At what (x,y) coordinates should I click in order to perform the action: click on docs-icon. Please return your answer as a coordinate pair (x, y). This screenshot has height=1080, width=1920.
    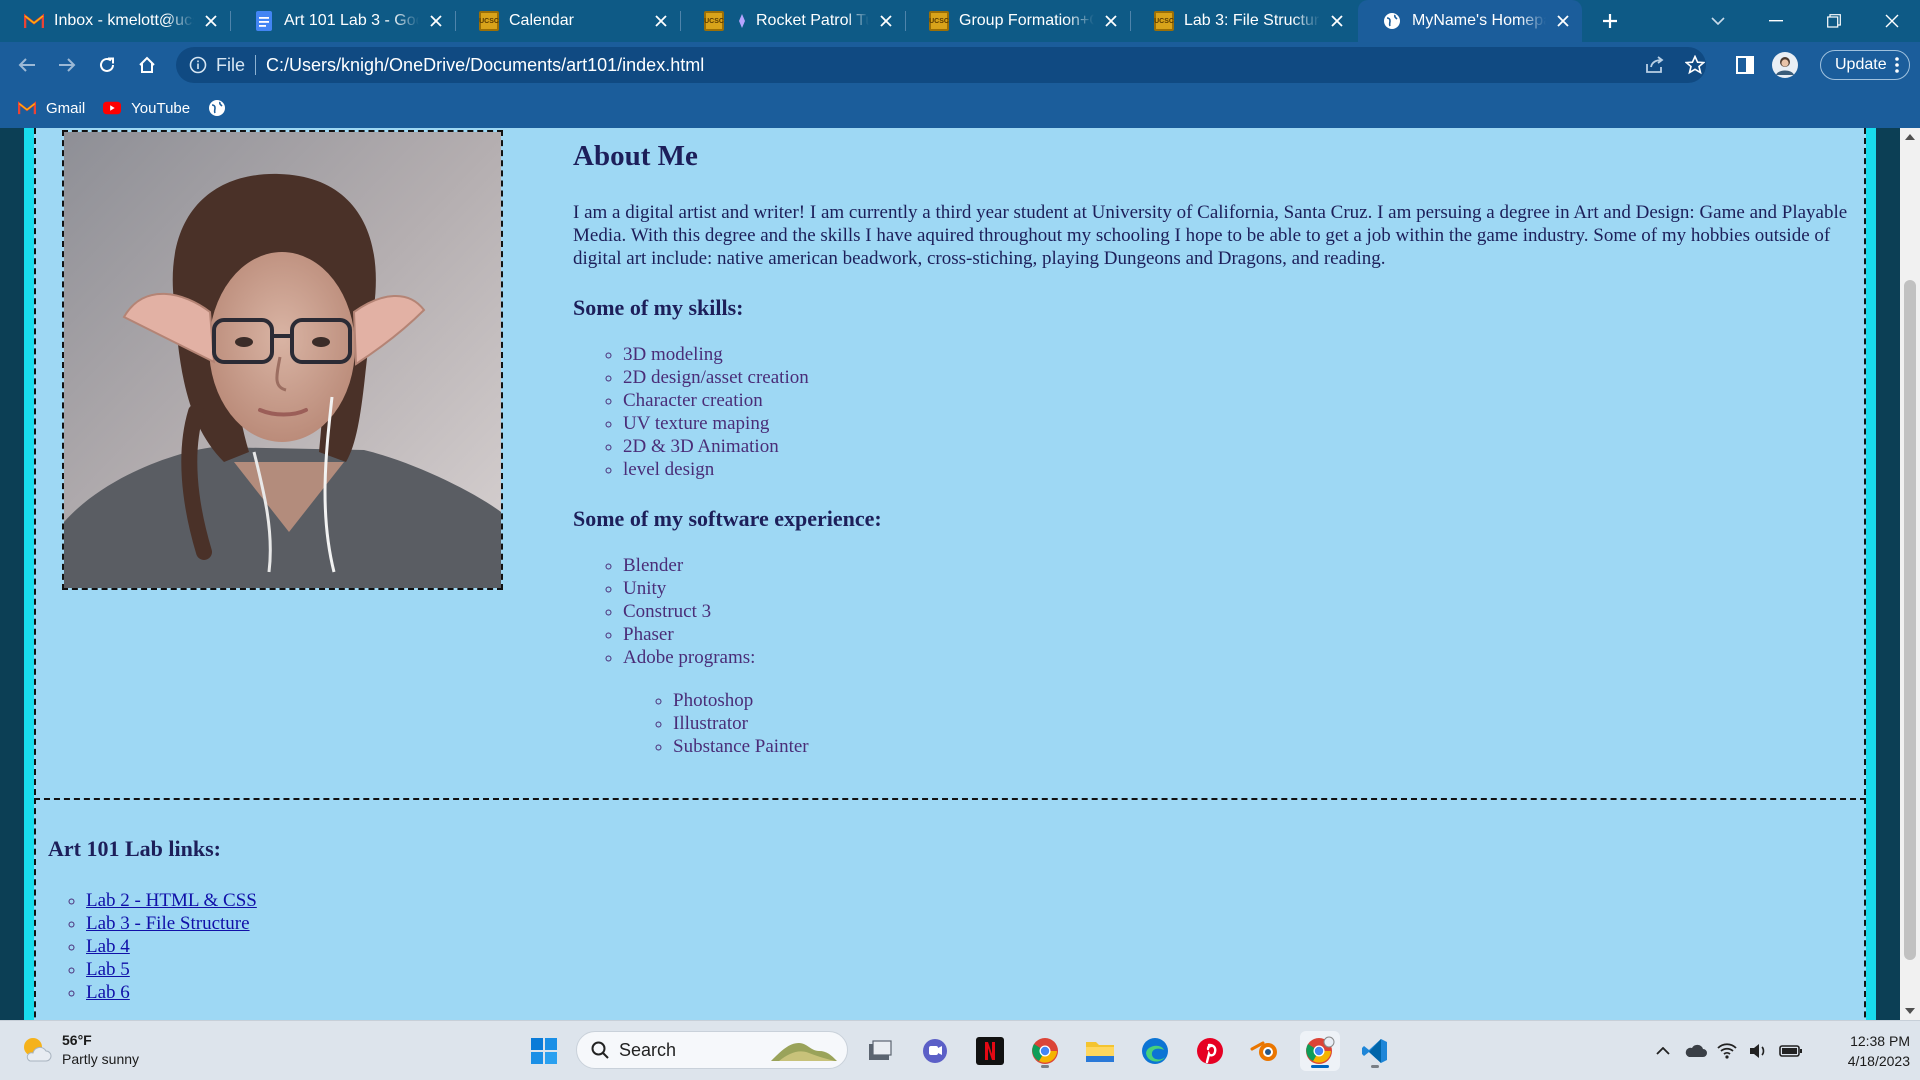
    Looking at the image, I should click on (264, 21).